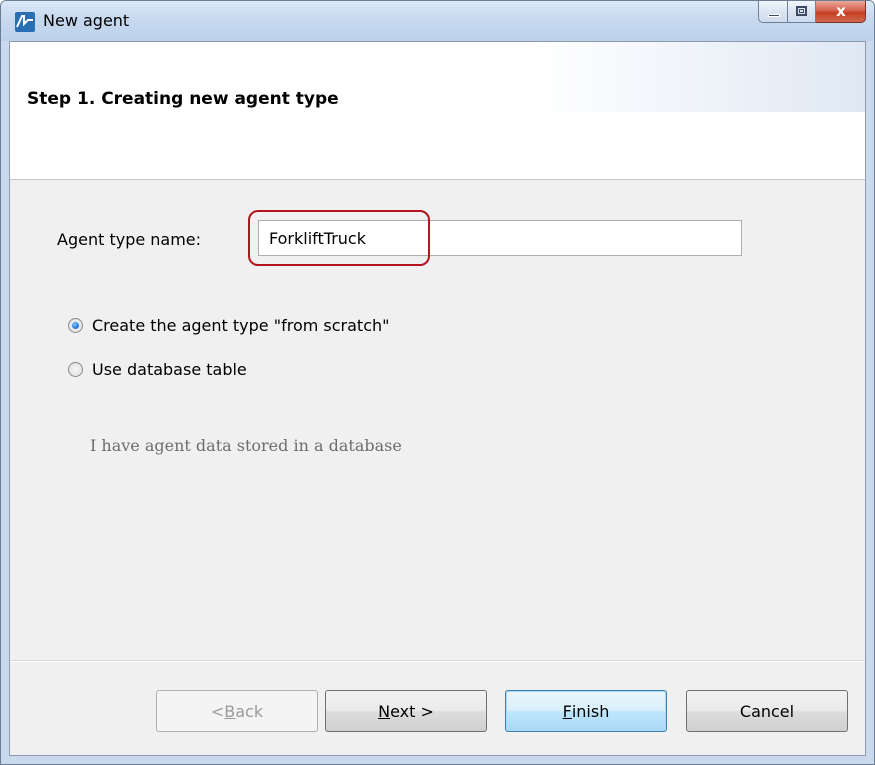 This screenshot has width=875, height=765. I want to click on agent-type-name-label: Agent type name:, so click(129, 239).